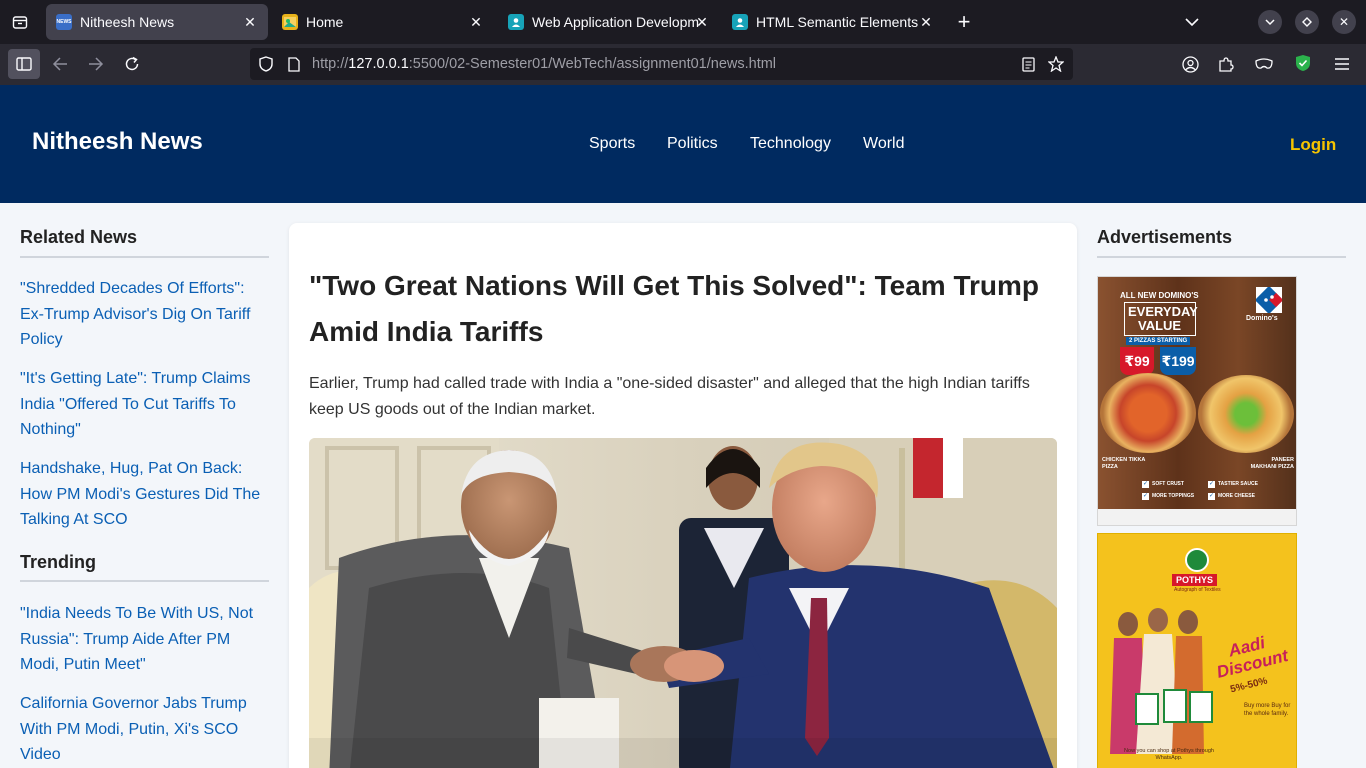 This screenshot has width=1366, height=768. Describe the element at coordinates (1137, 361) in the screenshot. I see `price-badge-regular: ₹99` at that location.